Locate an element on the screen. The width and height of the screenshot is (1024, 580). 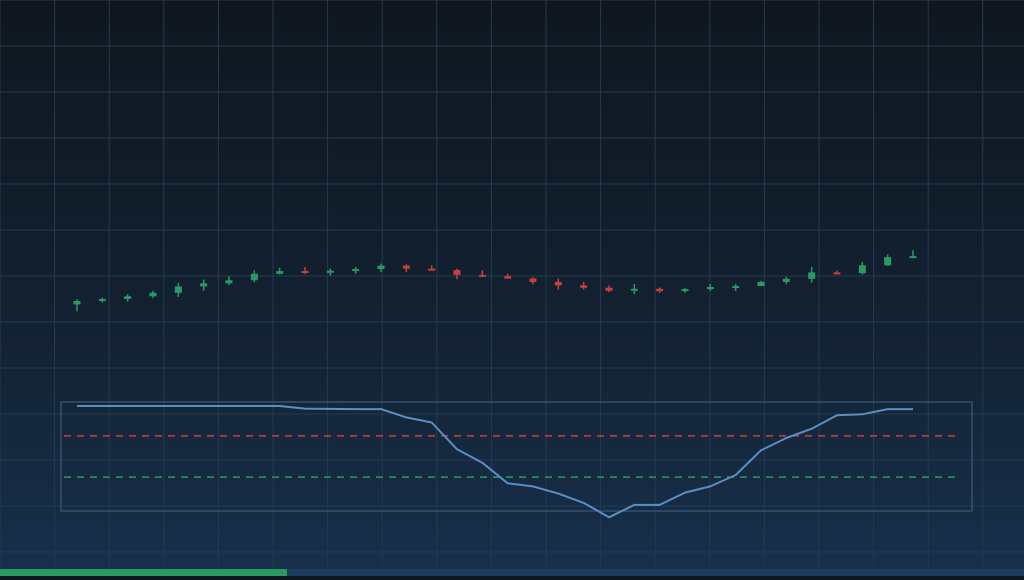
progress-bar is located at coordinates (512, 572).